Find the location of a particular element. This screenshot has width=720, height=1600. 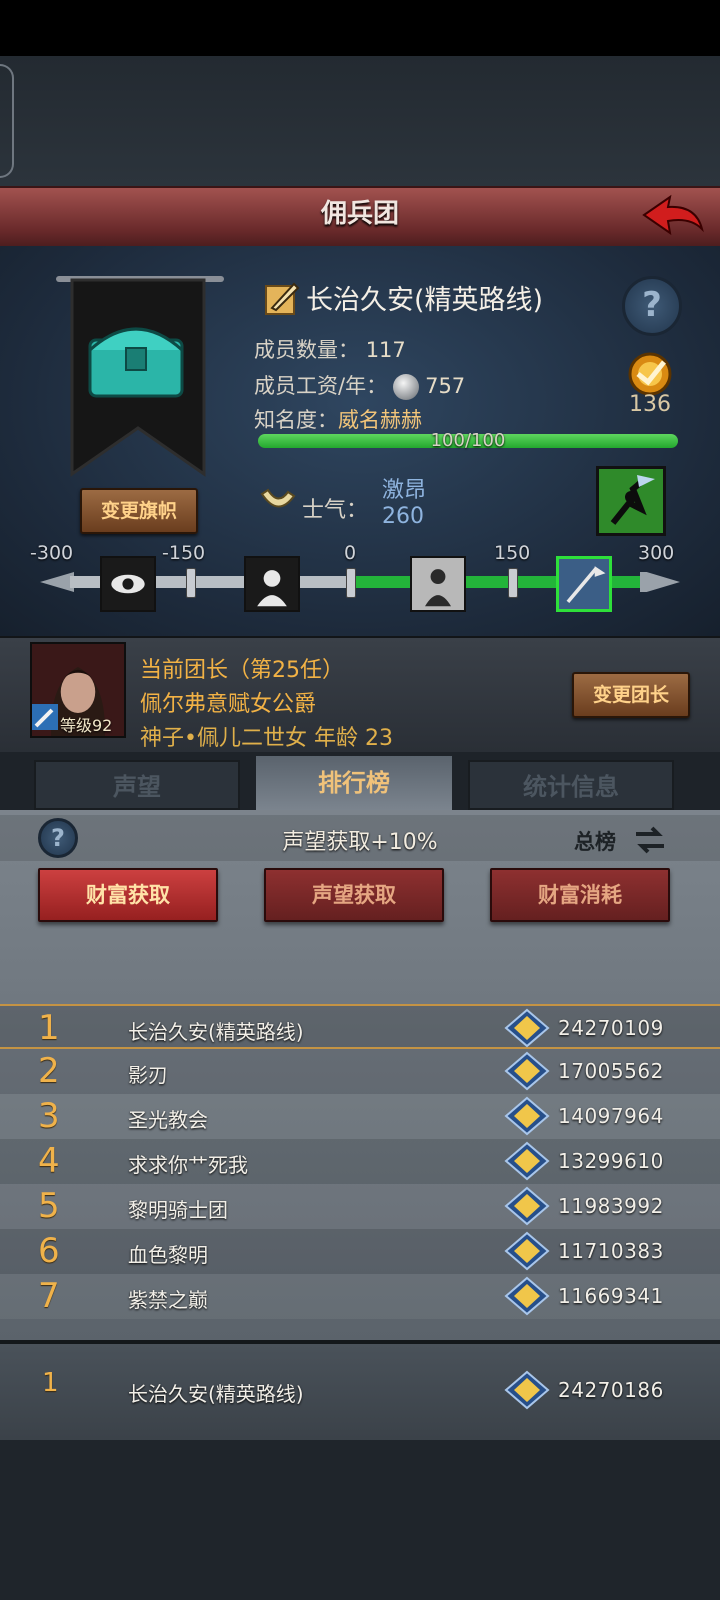

table-row: 4 求求你艹死我 13299610 is located at coordinates (360, 1161).